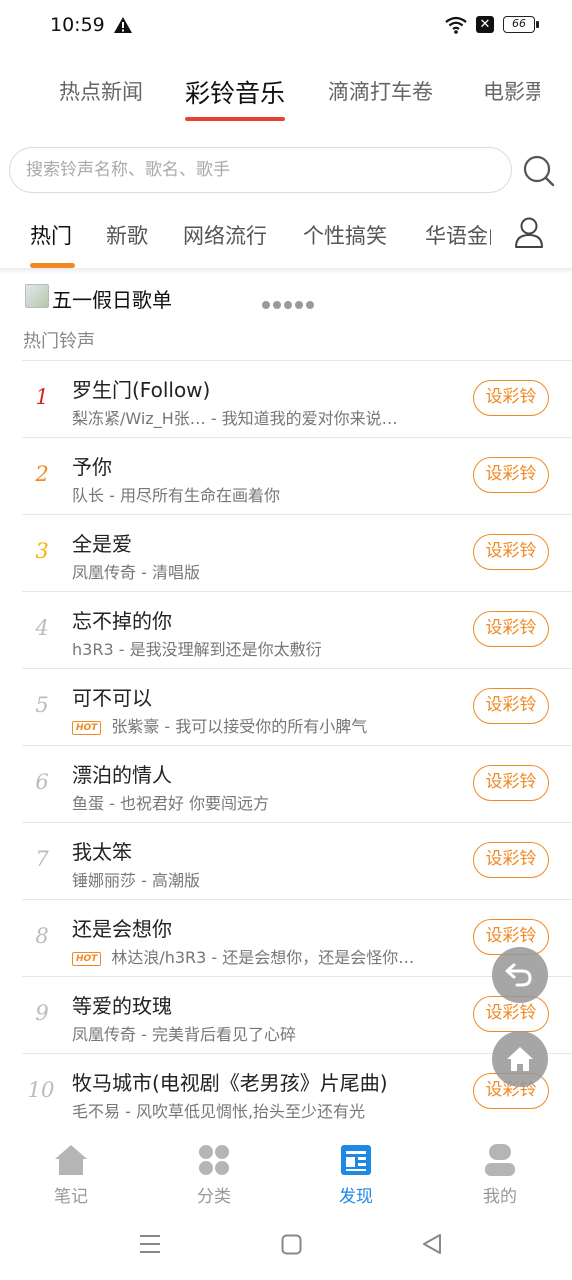 This screenshot has width=572, height=1280. What do you see at coordinates (42, 705) in the screenshot?
I see `song-rank: 5` at bounding box center [42, 705].